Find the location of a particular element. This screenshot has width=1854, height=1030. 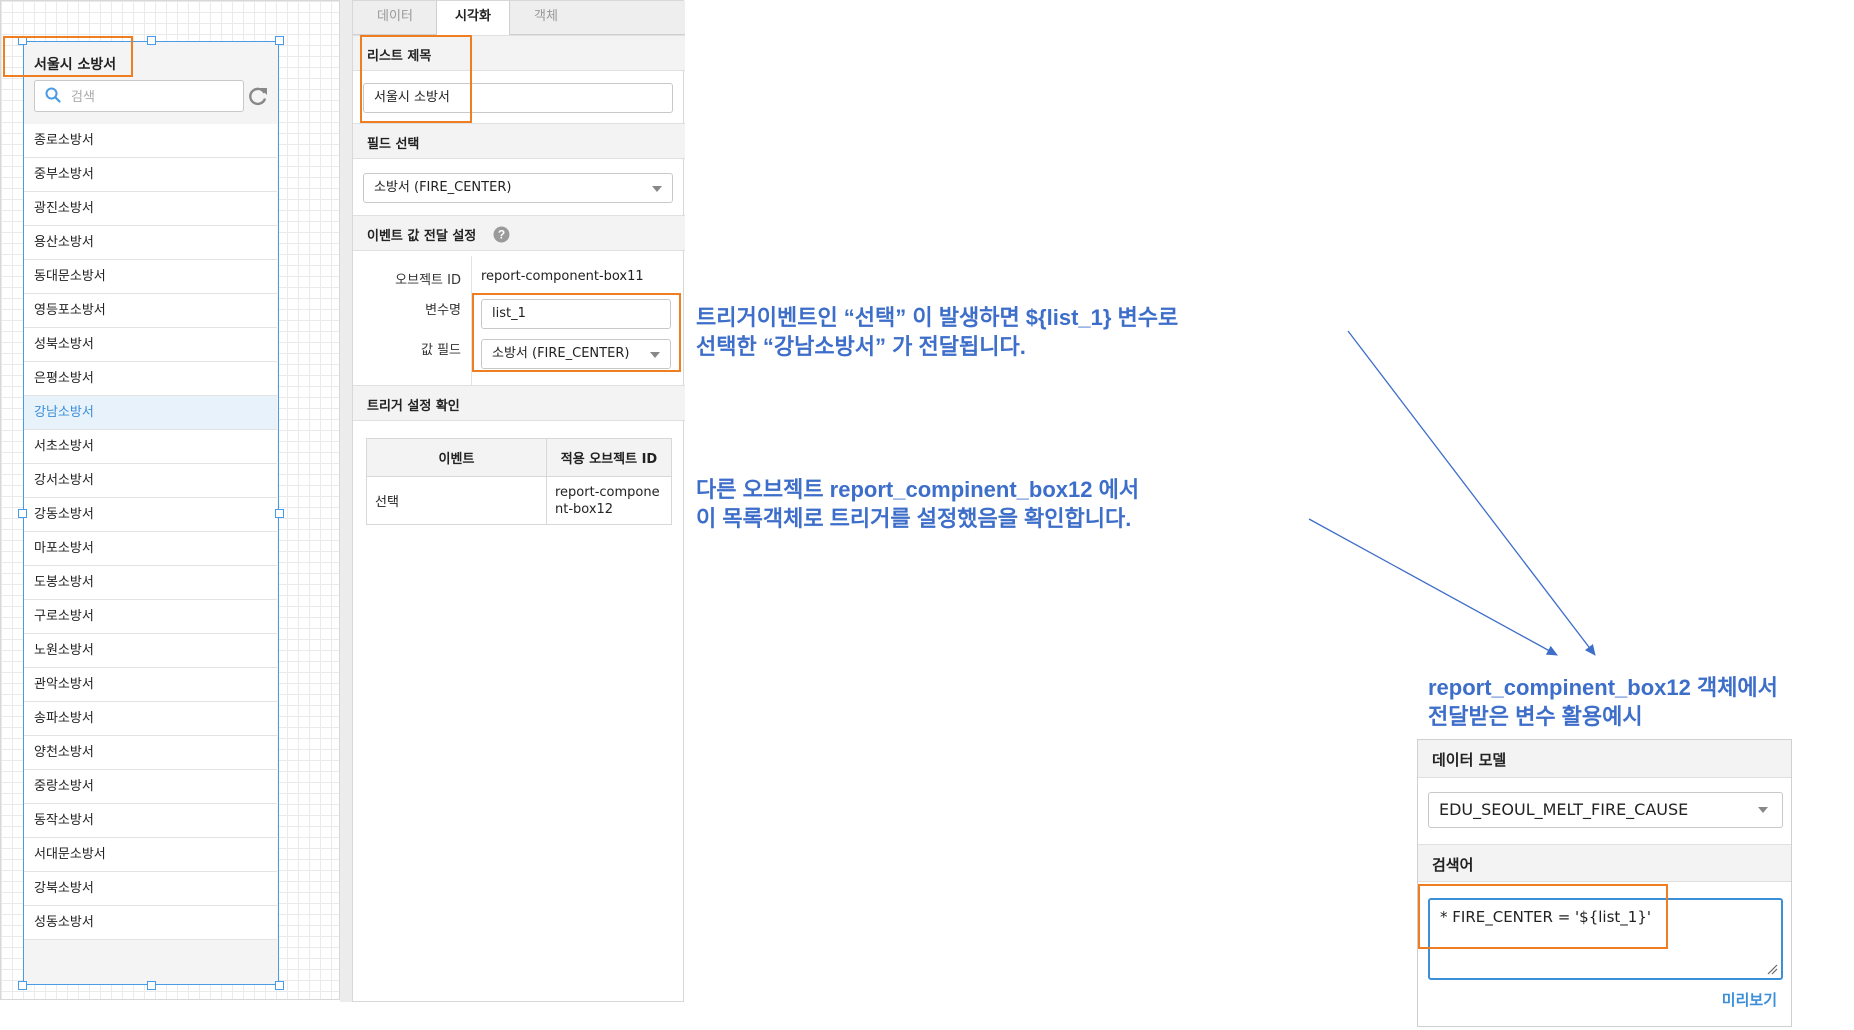

highlight-box-search-term is located at coordinates (1543, 916).